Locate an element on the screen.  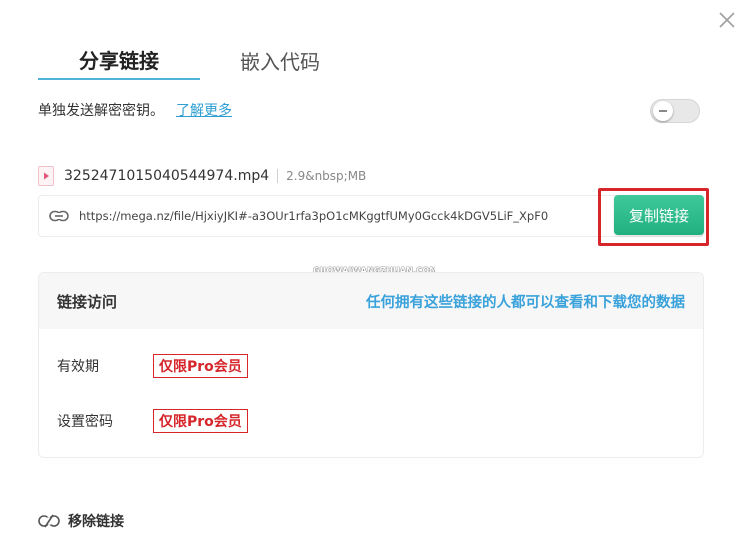
close-icon is located at coordinates (727, 20).